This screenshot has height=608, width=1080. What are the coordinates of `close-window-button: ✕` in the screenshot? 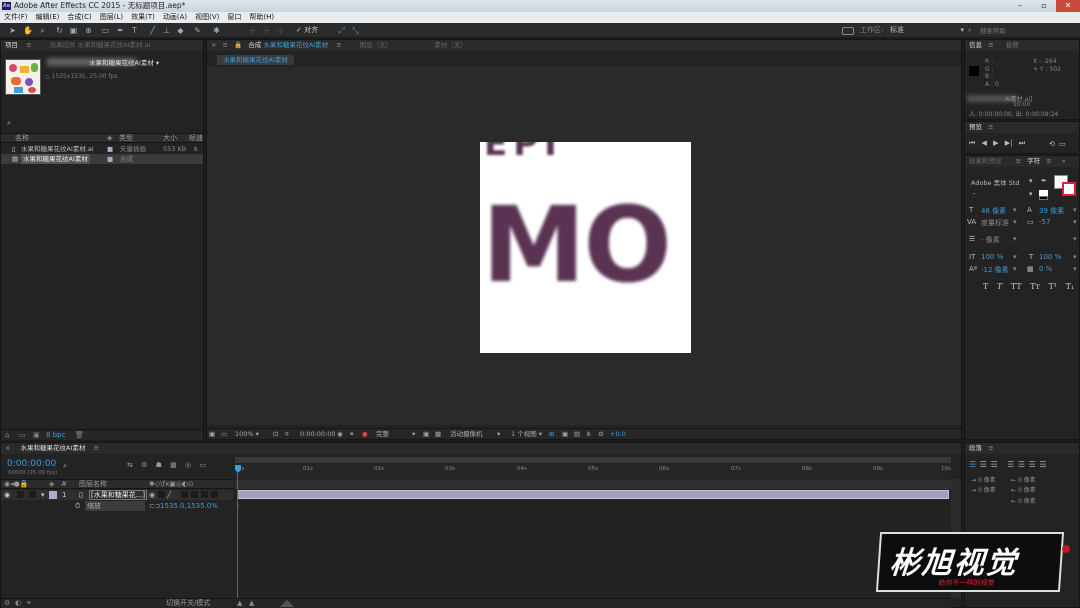 It's located at (1068, 6).